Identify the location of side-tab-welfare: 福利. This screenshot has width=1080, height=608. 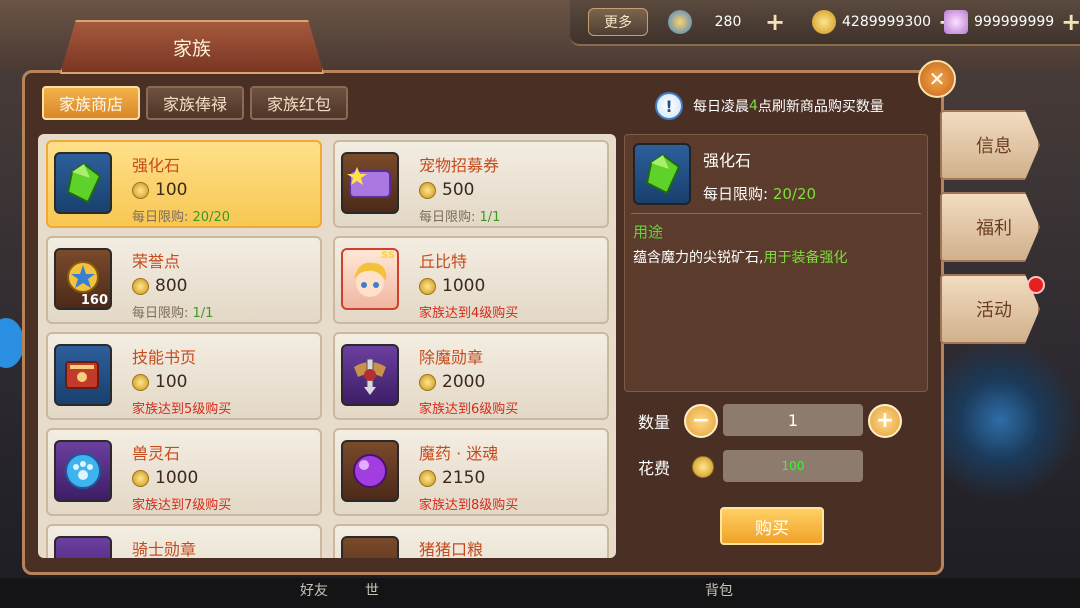
(990, 227).